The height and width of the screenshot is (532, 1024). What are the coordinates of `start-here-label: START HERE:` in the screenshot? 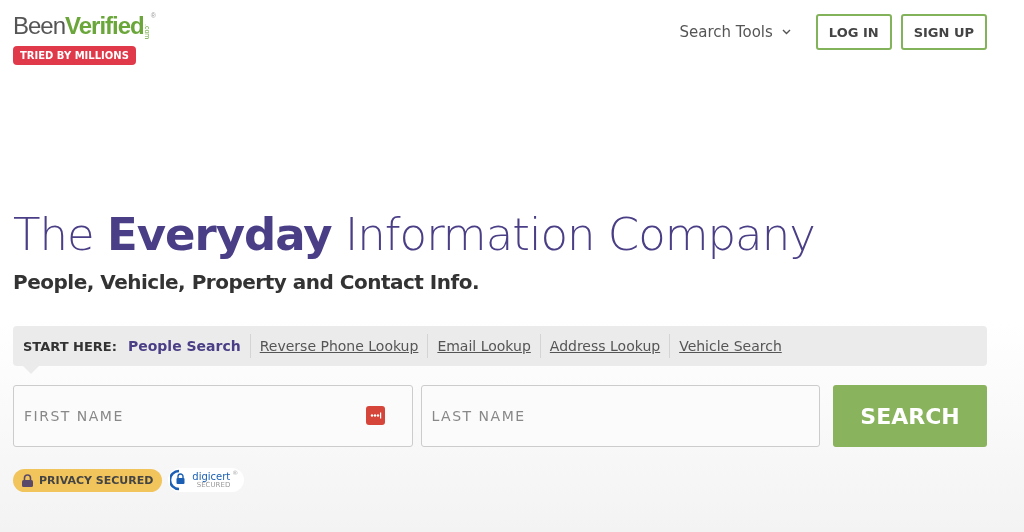 It's located at (70, 346).